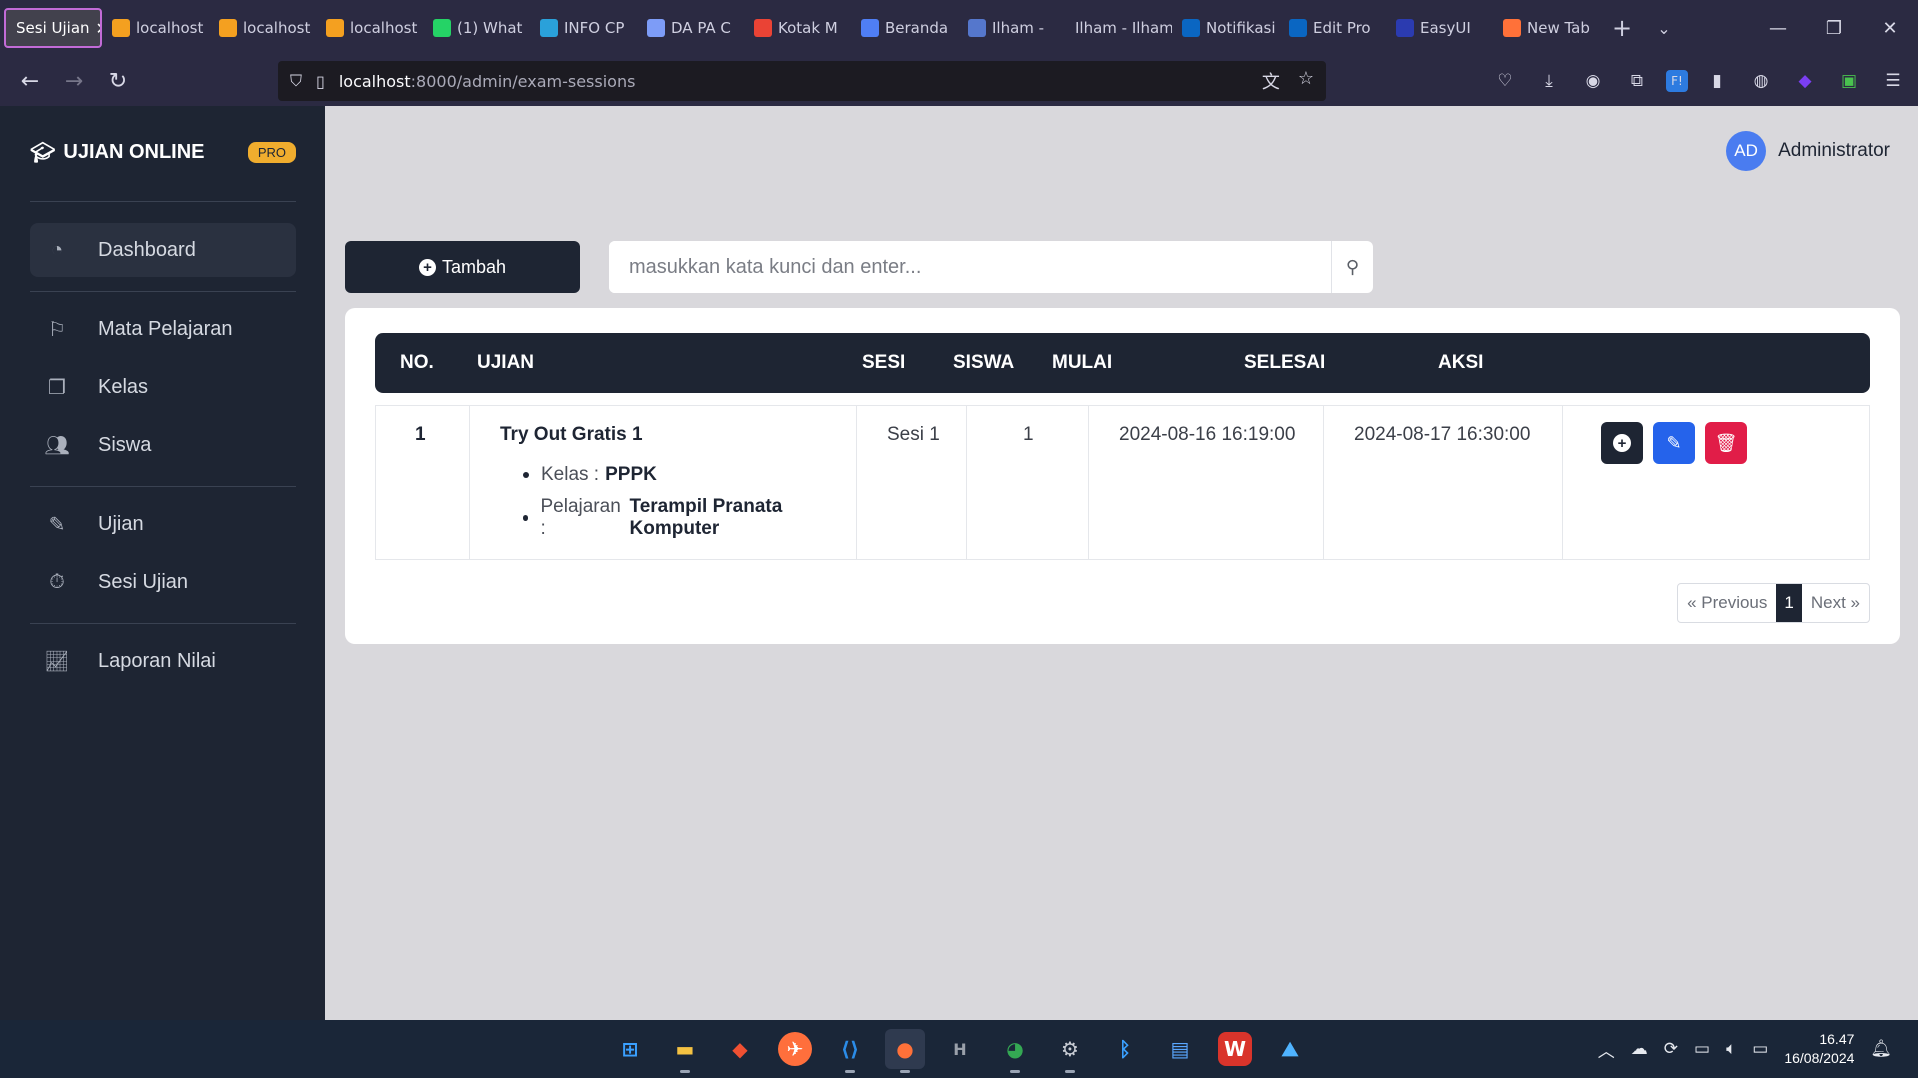 Image resolution: width=1918 pixels, height=1078 pixels. What do you see at coordinates (1011, 28) in the screenshot?
I see `browser-tab: Ilham -` at bounding box center [1011, 28].